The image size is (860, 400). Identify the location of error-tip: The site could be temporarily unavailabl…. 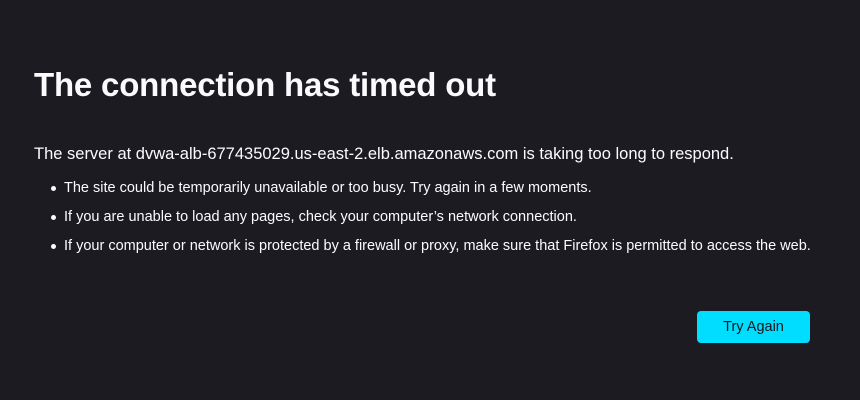
(445, 188).